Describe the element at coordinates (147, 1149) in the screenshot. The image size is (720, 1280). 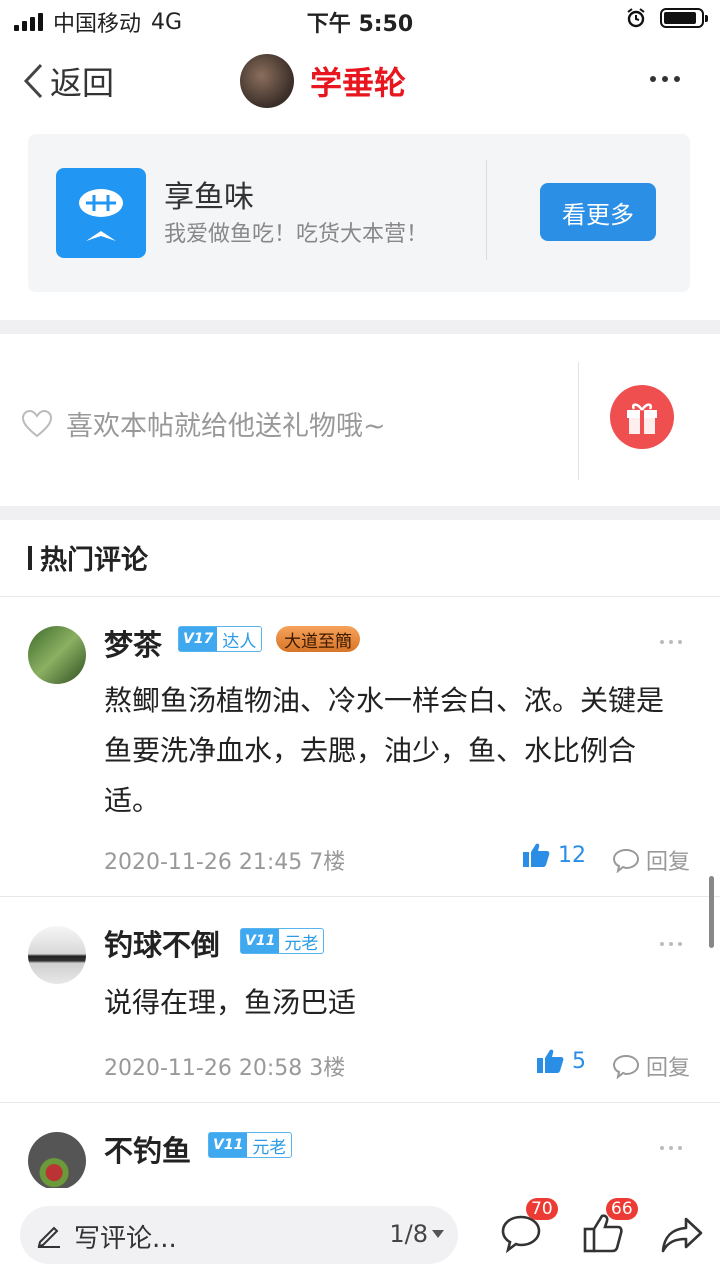
I see `comment-author: 不钓鱼` at that location.